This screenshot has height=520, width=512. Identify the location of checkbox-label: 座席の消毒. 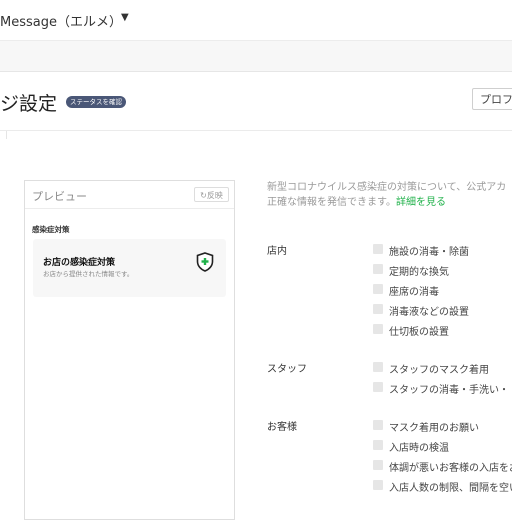
(414, 292).